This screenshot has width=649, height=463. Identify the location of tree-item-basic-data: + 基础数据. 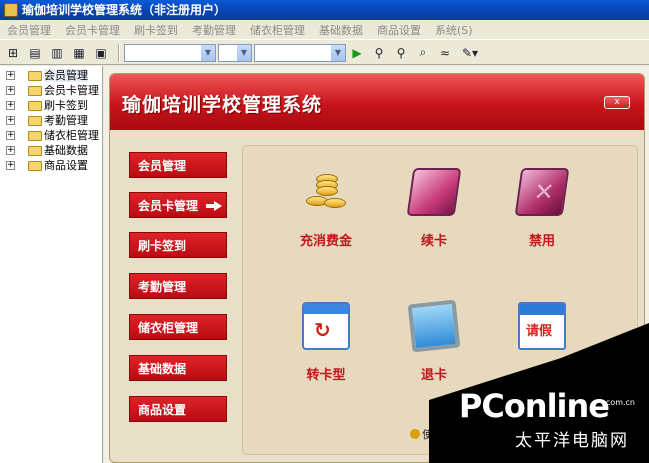
(51, 150).